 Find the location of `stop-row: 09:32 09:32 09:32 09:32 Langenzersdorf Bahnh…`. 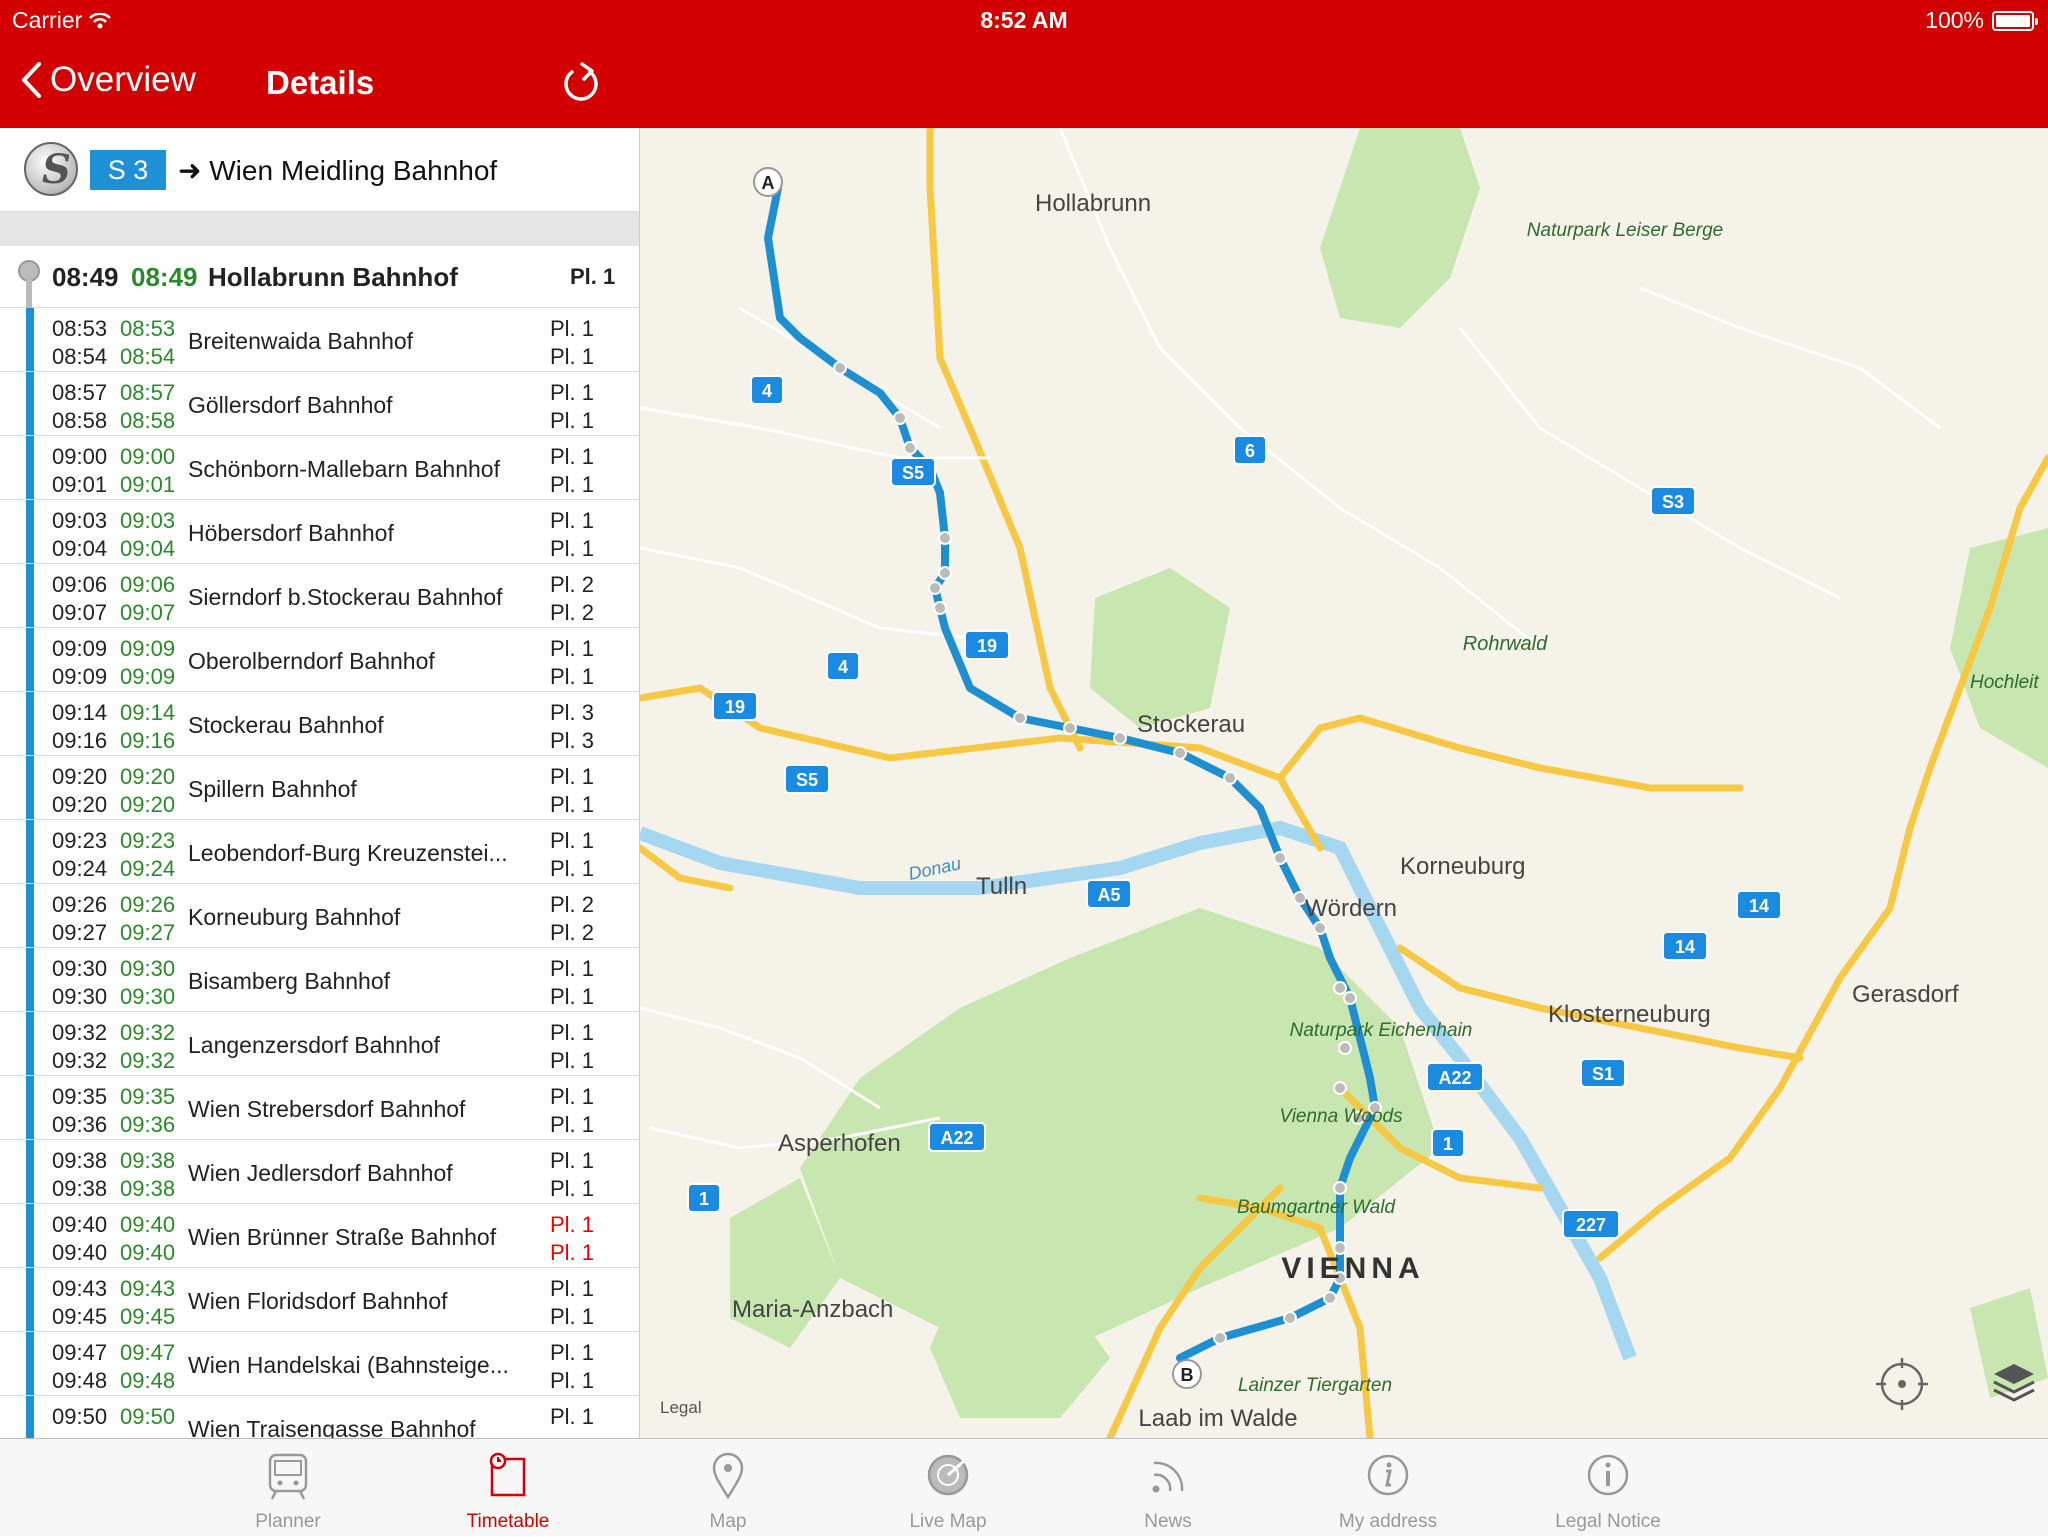

stop-row: 09:32 09:32 09:32 09:32 Langenzersdorf Bahnh… is located at coordinates (319, 1044).